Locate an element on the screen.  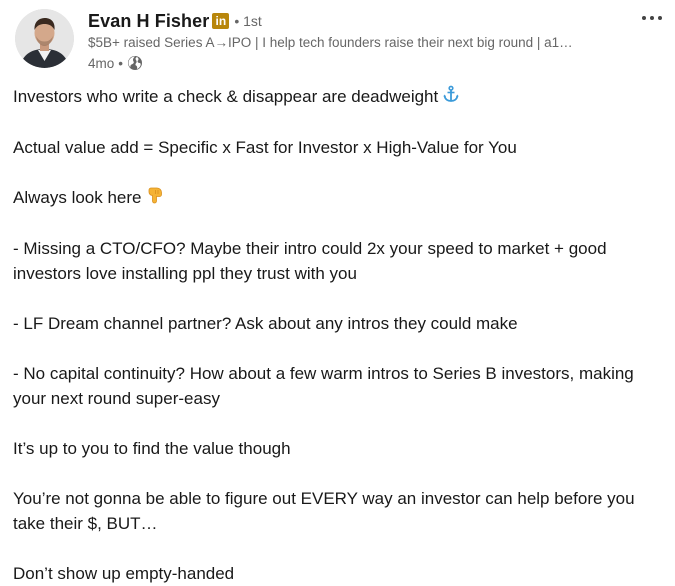
post-paragraph: It’s up to you to find the value though is located at coordinates (152, 449).